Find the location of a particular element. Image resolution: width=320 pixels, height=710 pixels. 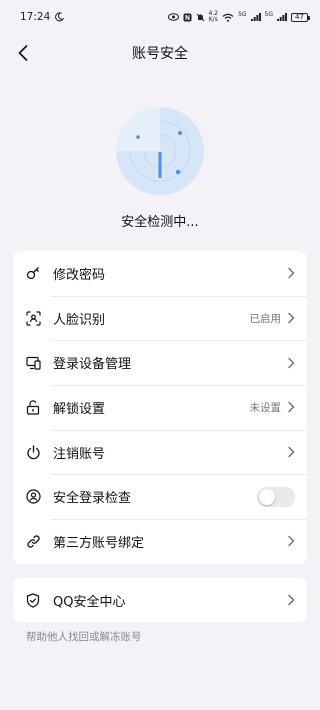

back-button is located at coordinates (23, 53).